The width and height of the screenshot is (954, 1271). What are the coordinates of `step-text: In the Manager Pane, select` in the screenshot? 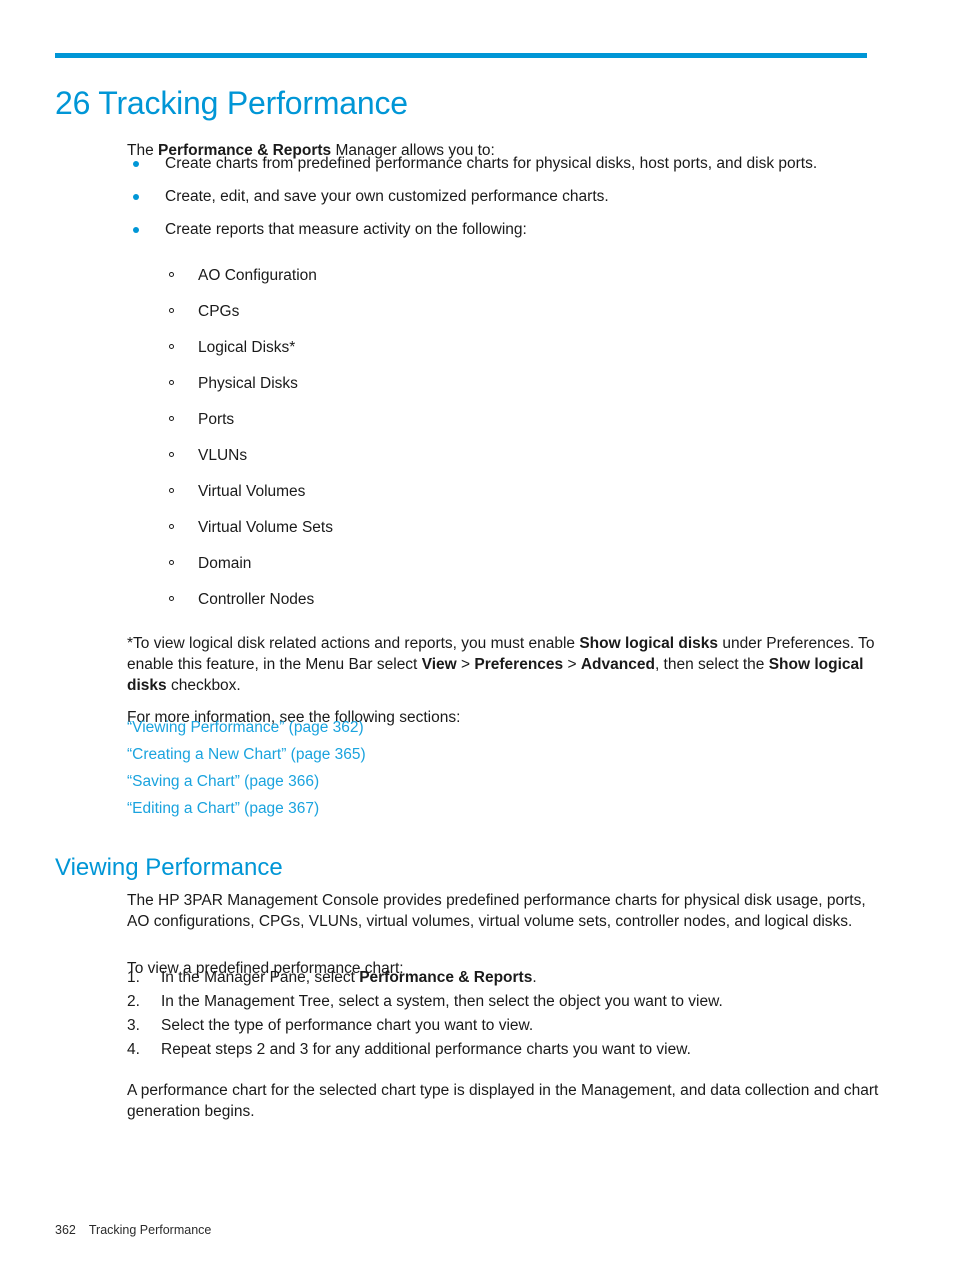 It's located at (260, 977).